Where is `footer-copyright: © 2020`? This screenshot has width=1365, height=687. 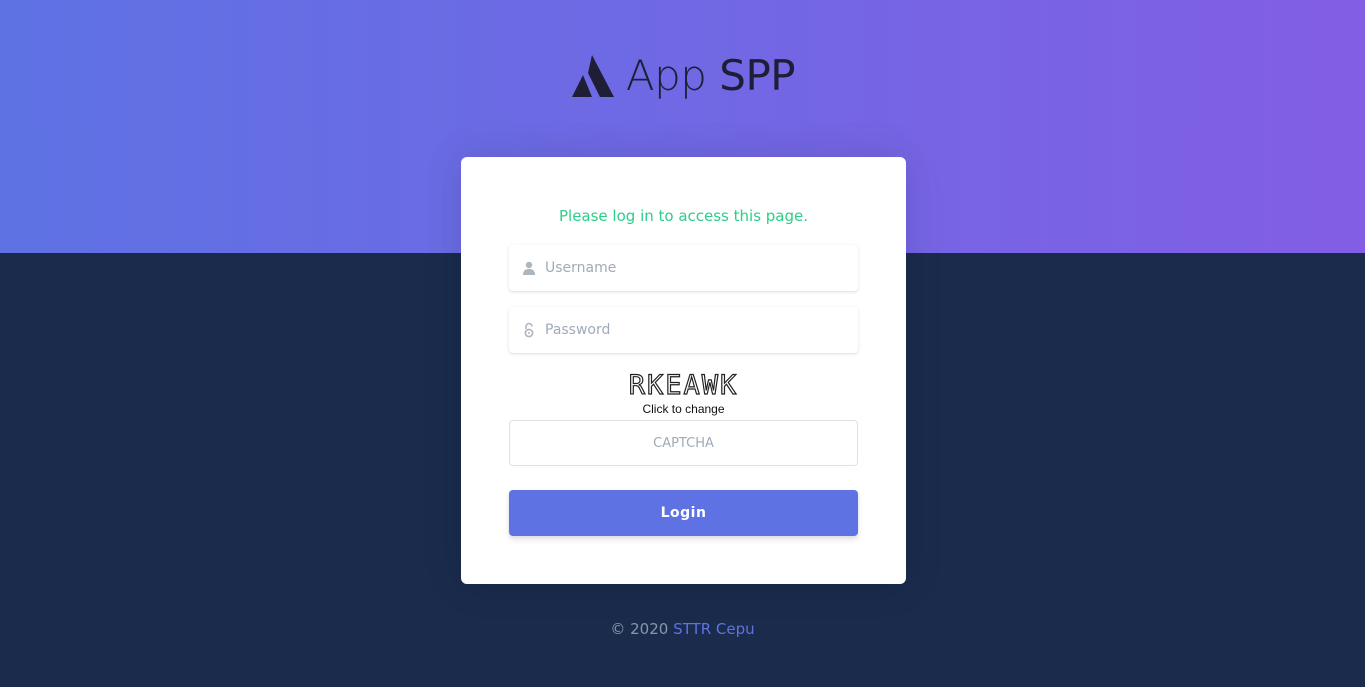
footer-copyright: © 2020 is located at coordinates (639, 629).